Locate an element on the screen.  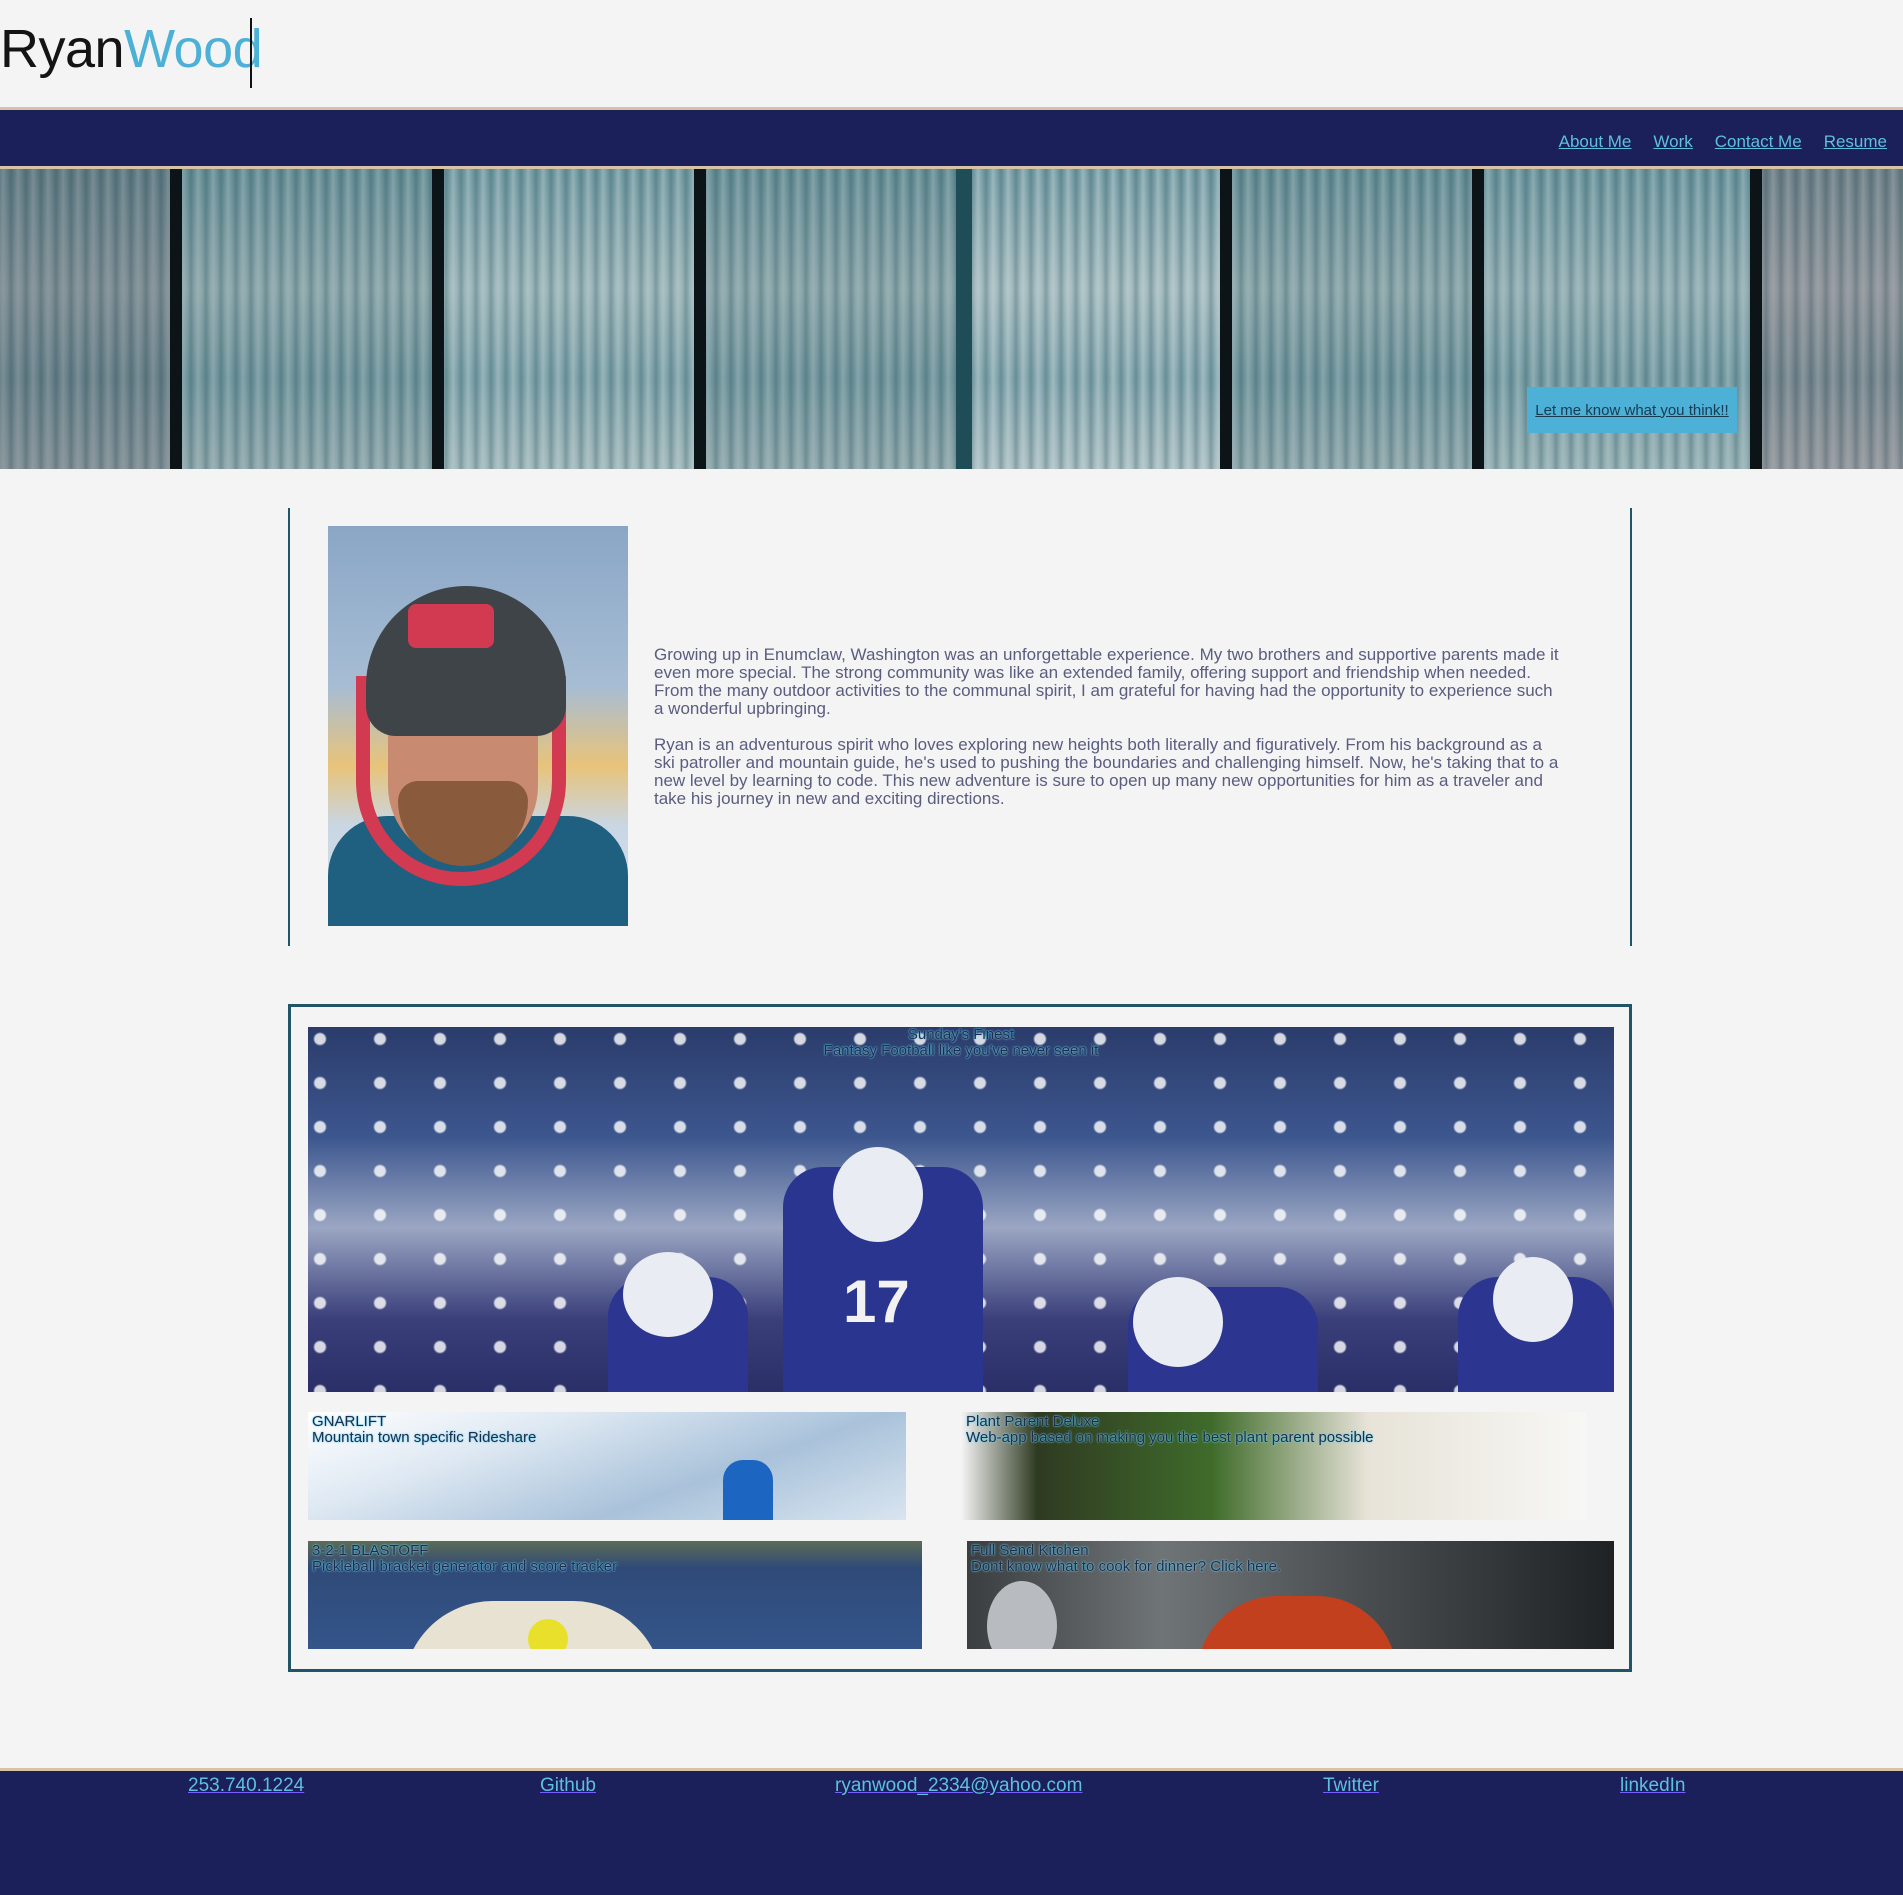
footer-link-phone: 253.740.1224 is located at coordinates (246, 1786).